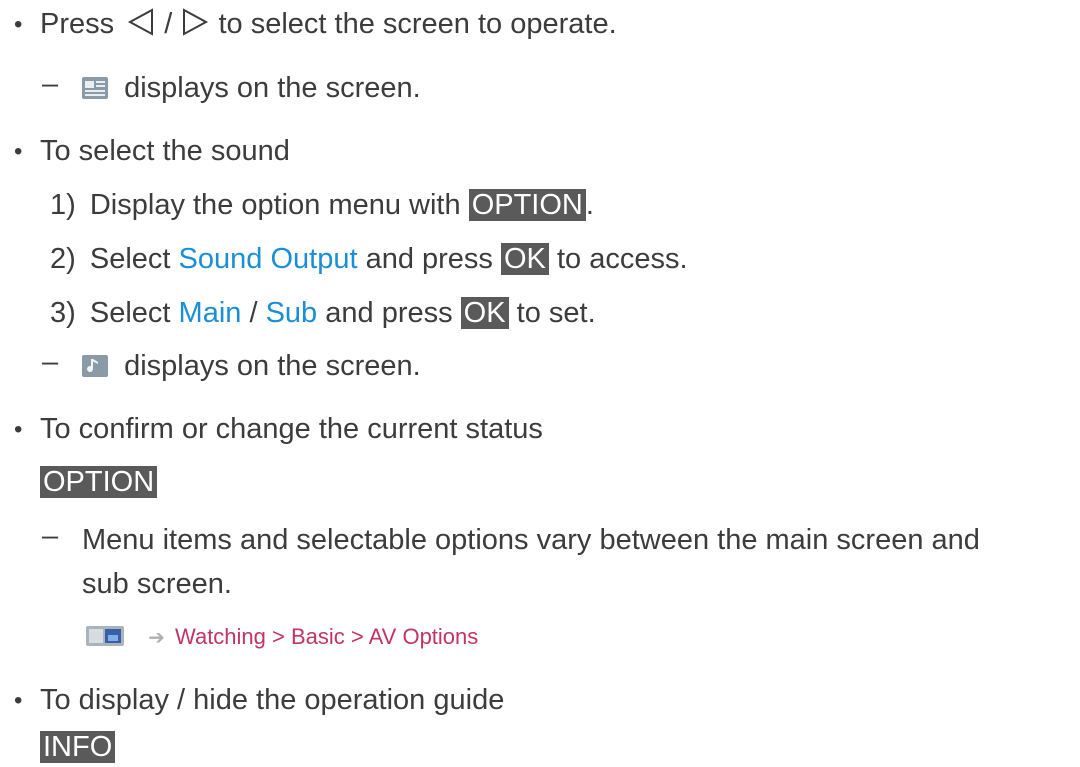 This screenshot has width=1080, height=767. Describe the element at coordinates (322, 205) in the screenshot. I see `step-1: 1) Display the option menu with OPTION.` at that location.